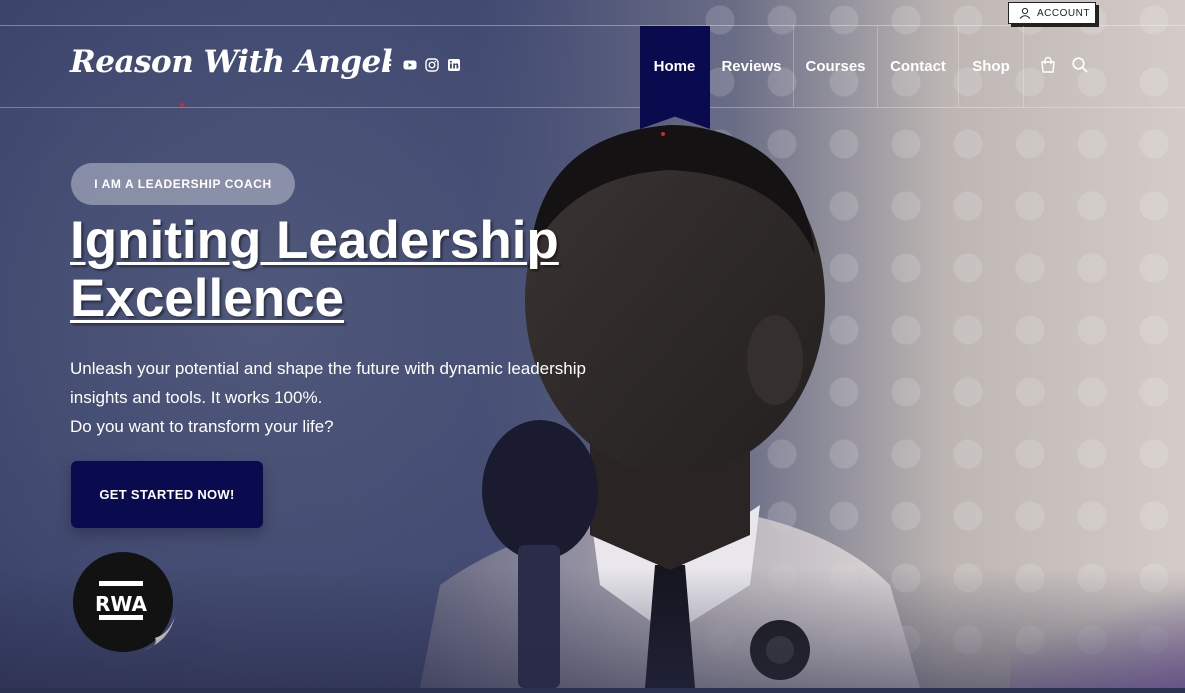 Image resolution: width=1185 pixels, height=693 pixels. I want to click on hero-badge: I AM A LEADERSHIP COACH, so click(183, 184).